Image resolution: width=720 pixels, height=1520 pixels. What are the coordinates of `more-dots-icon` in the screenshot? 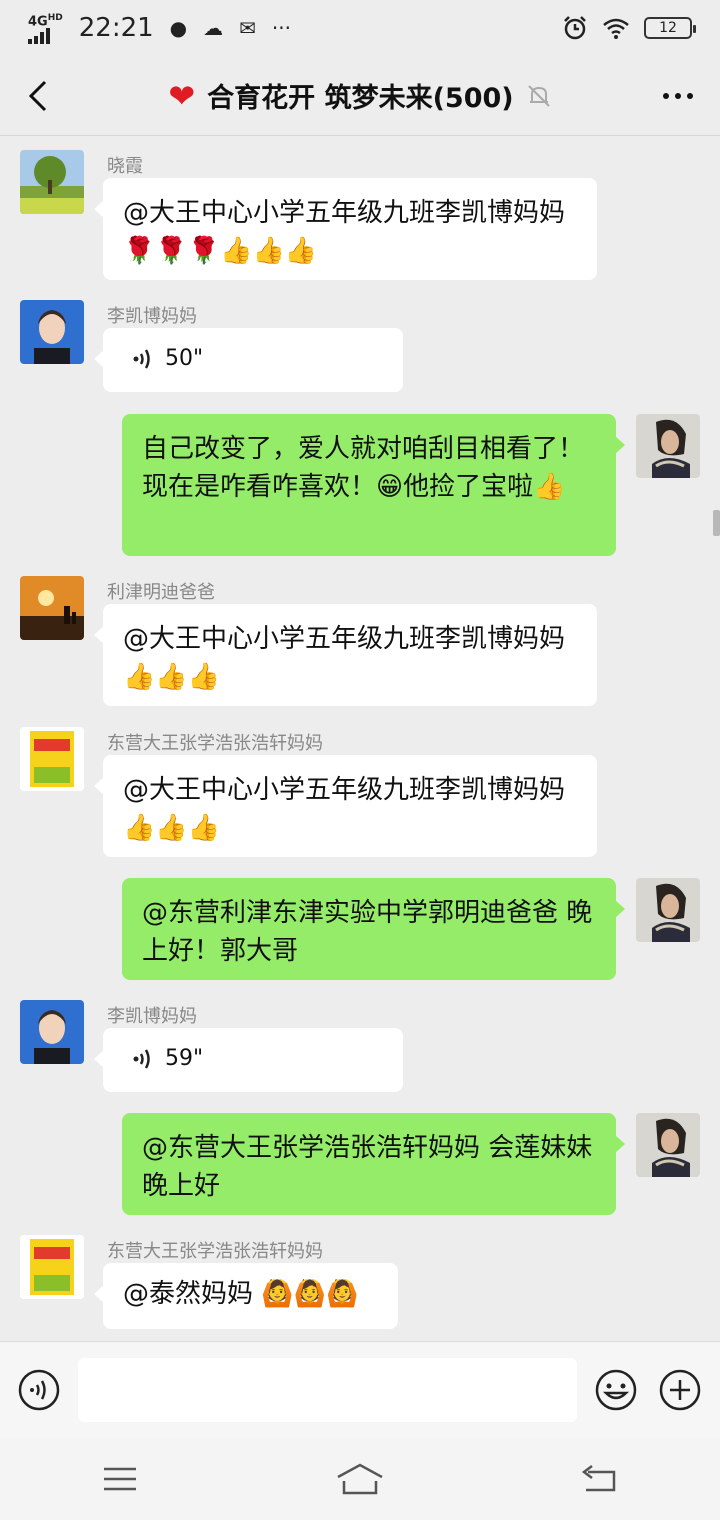 It's located at (678, 96).